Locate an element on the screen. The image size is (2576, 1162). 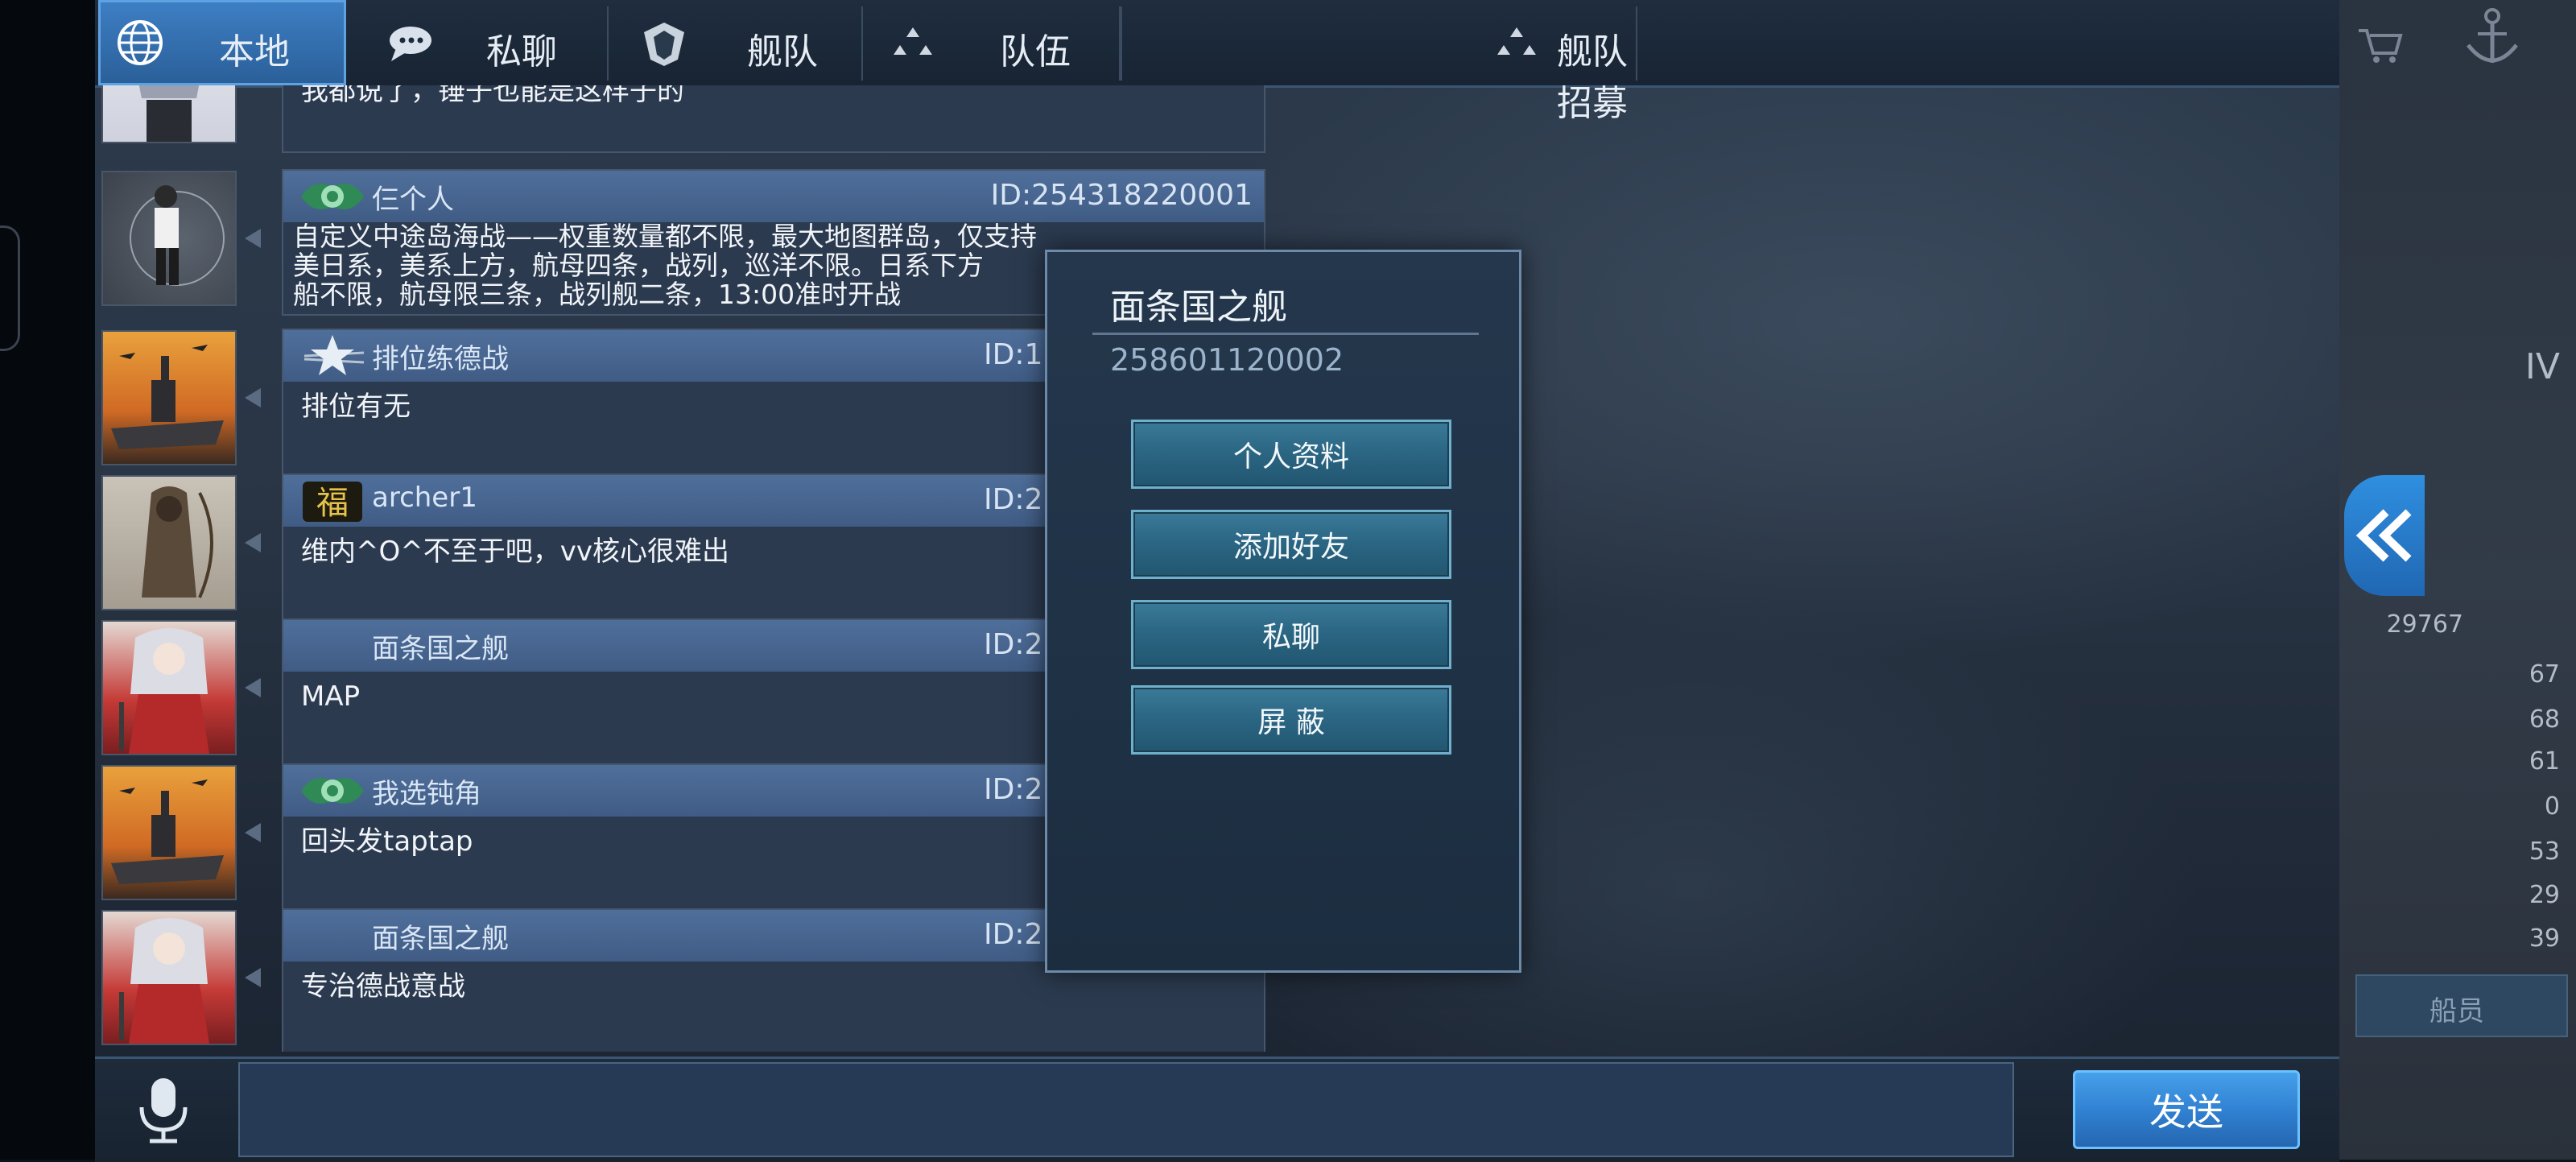
ship-tier-label: IV is located at coordinates (2542, 366).